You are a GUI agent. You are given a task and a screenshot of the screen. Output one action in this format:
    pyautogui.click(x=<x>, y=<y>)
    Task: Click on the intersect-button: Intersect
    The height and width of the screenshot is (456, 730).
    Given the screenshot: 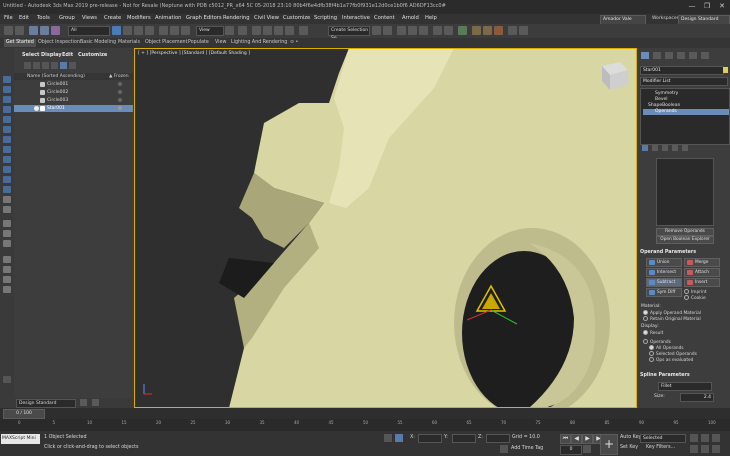 What is the action you would take?
    pyautogui.click(x=664, y=272)
    